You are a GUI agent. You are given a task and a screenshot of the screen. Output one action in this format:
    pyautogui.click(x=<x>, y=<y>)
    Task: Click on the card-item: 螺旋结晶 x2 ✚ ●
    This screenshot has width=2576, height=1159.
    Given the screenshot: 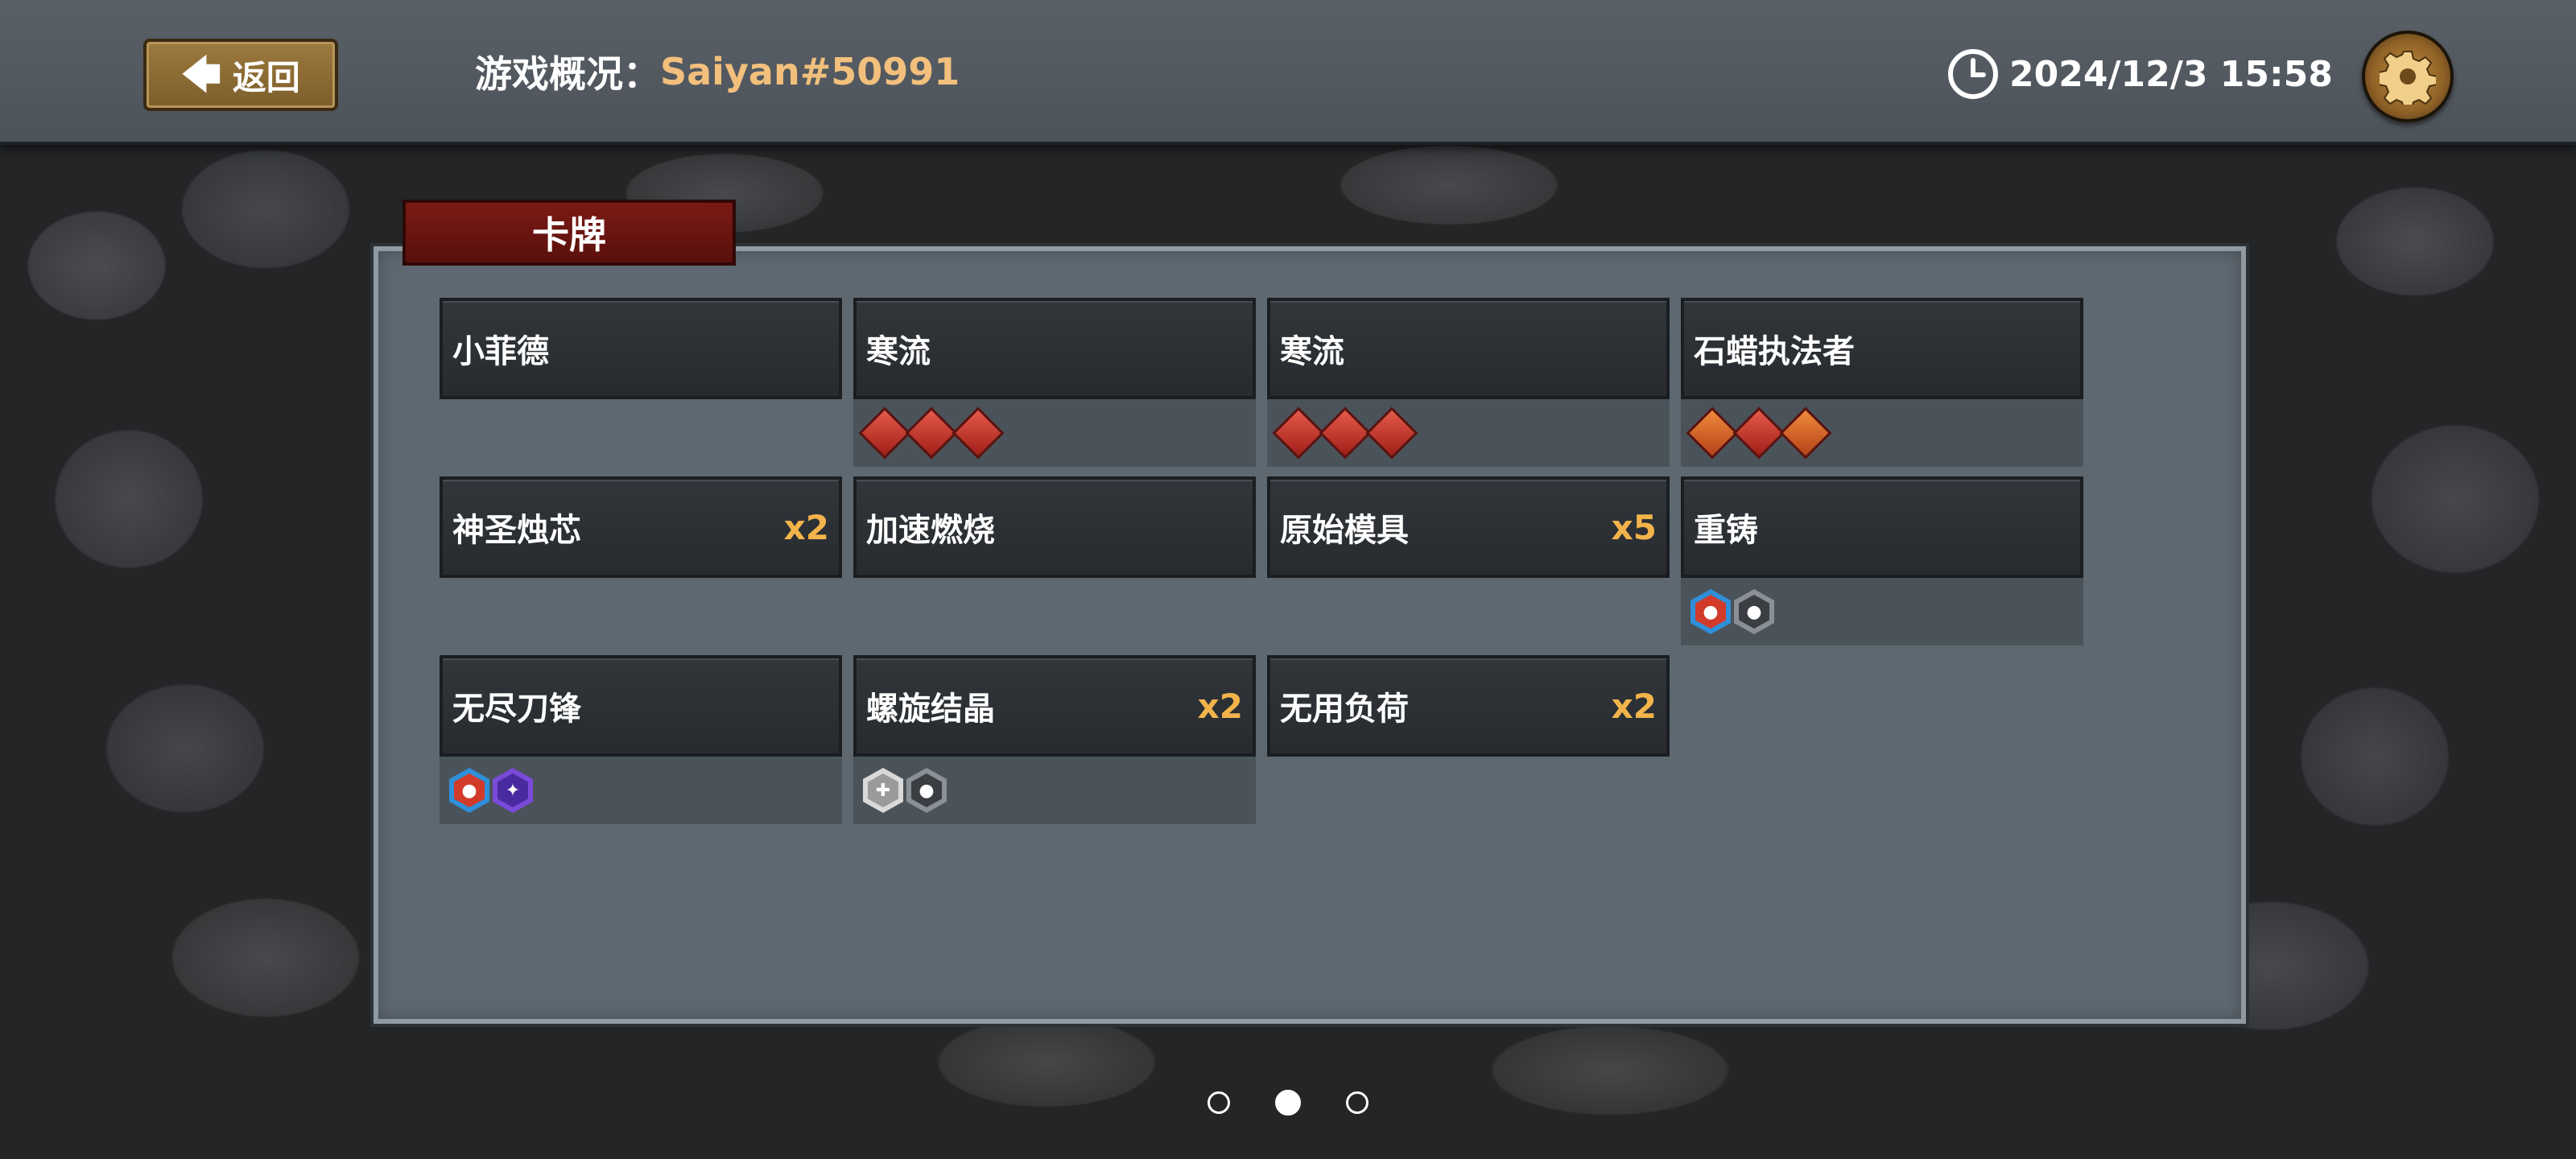 What is the action you would take?
    pyautogui.click(x=1054, y=739)
    